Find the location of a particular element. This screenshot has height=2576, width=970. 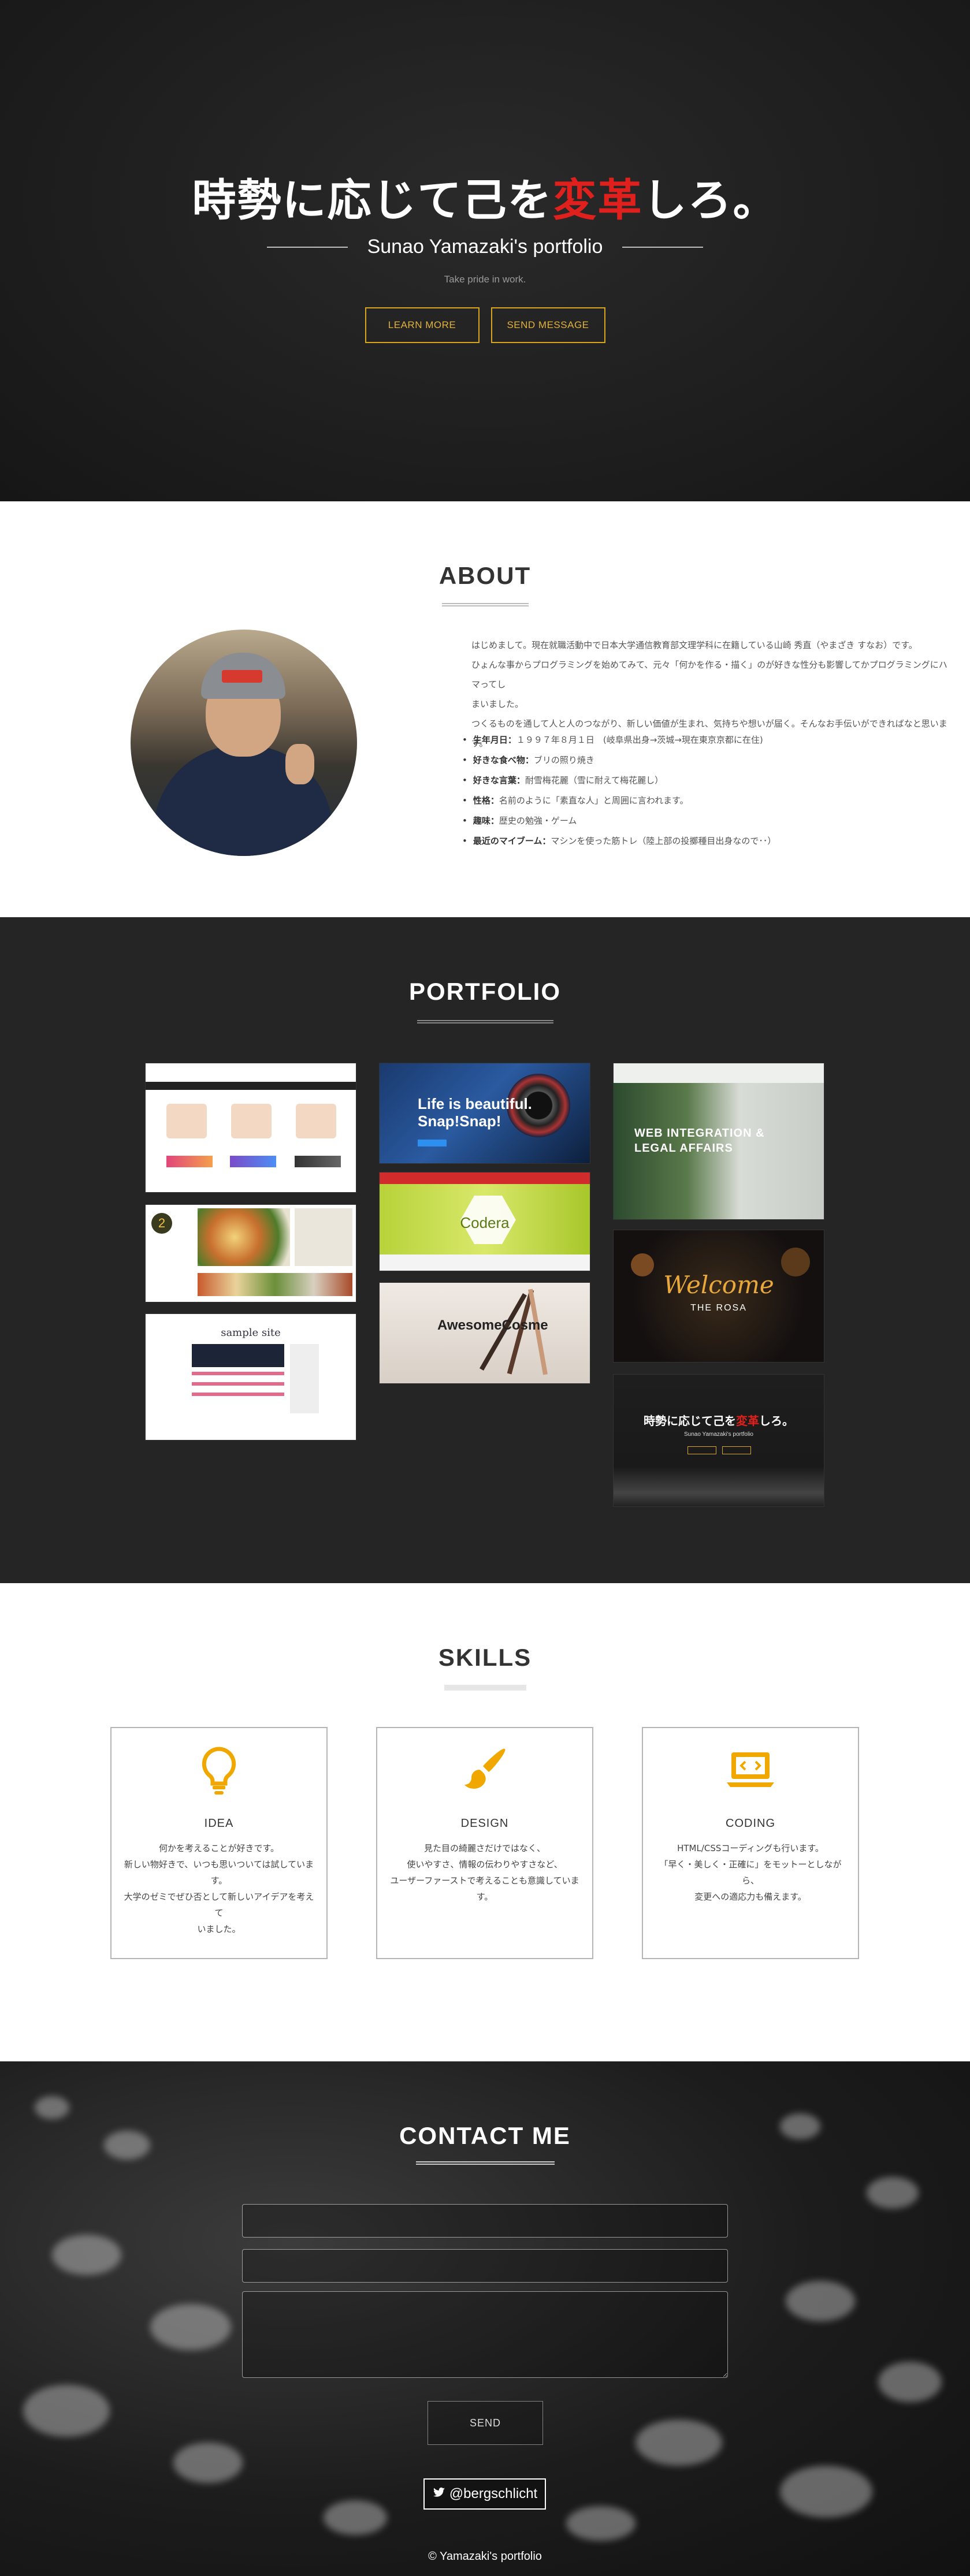

skill-name: DESIGN is located at coordinates (484, 1824).